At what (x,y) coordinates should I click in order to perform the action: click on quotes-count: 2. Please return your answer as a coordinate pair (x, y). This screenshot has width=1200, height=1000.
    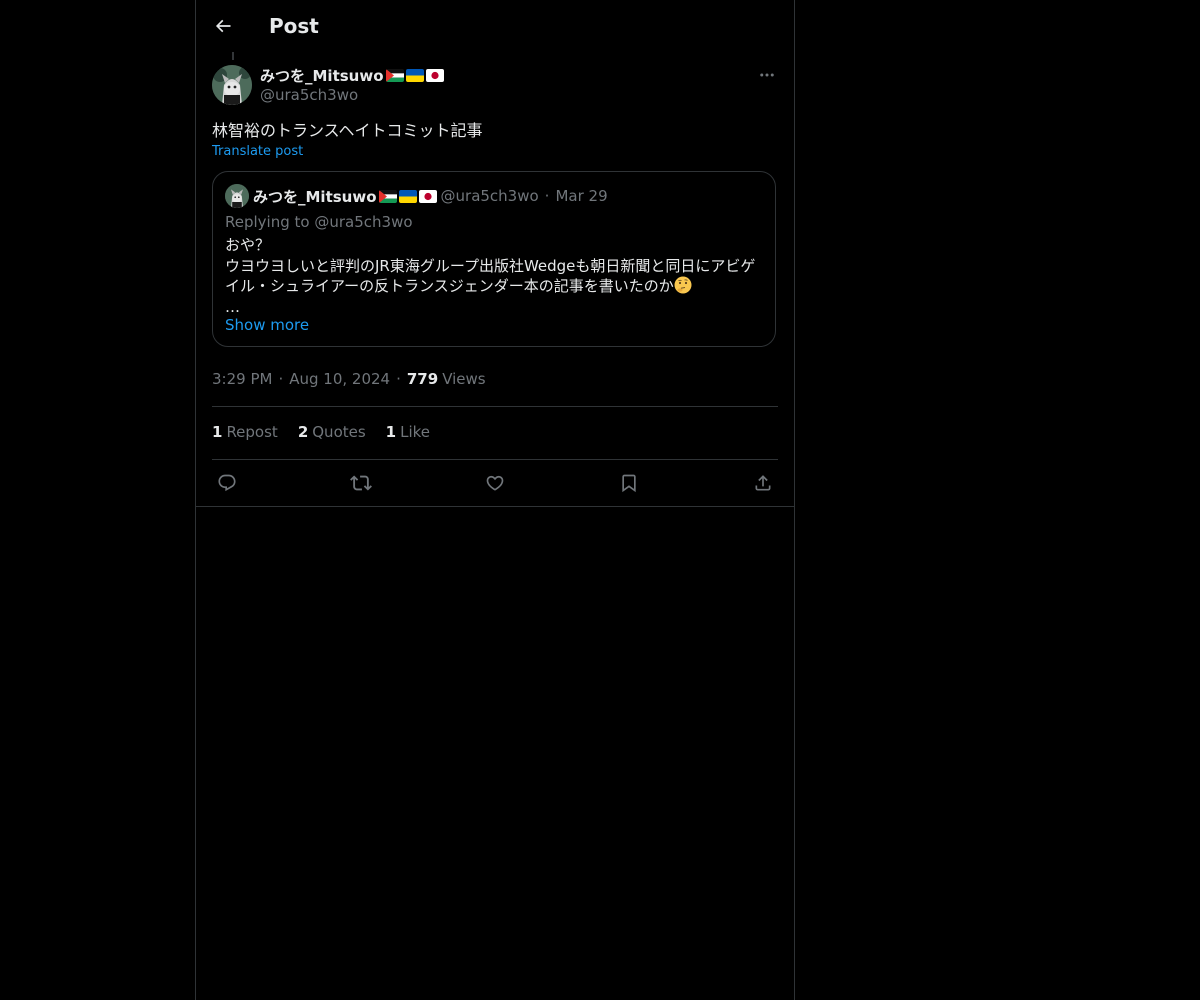
    Looking at the image, I should click on (303, 432).